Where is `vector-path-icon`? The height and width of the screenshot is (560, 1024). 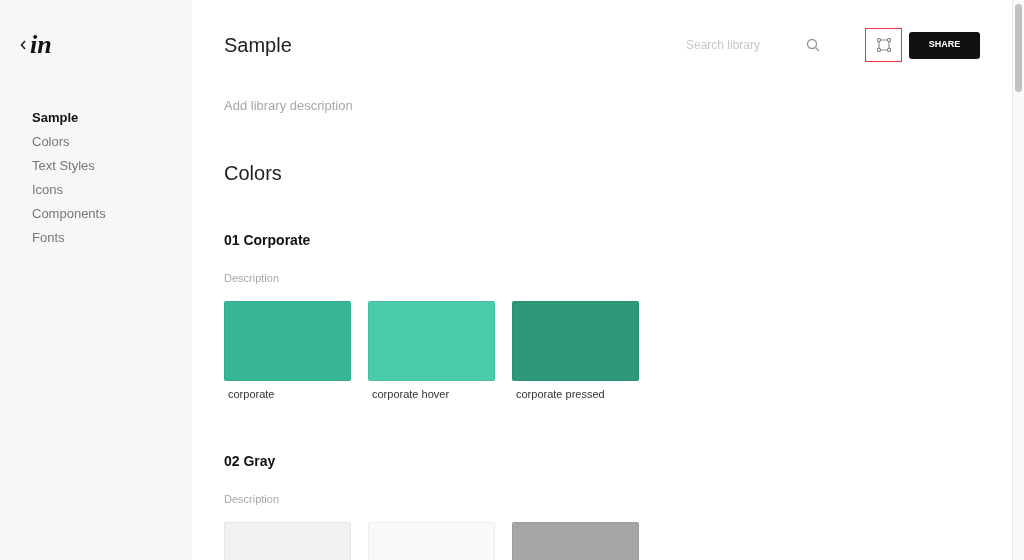
vector-path-icon is located at coordinates (883, 45).